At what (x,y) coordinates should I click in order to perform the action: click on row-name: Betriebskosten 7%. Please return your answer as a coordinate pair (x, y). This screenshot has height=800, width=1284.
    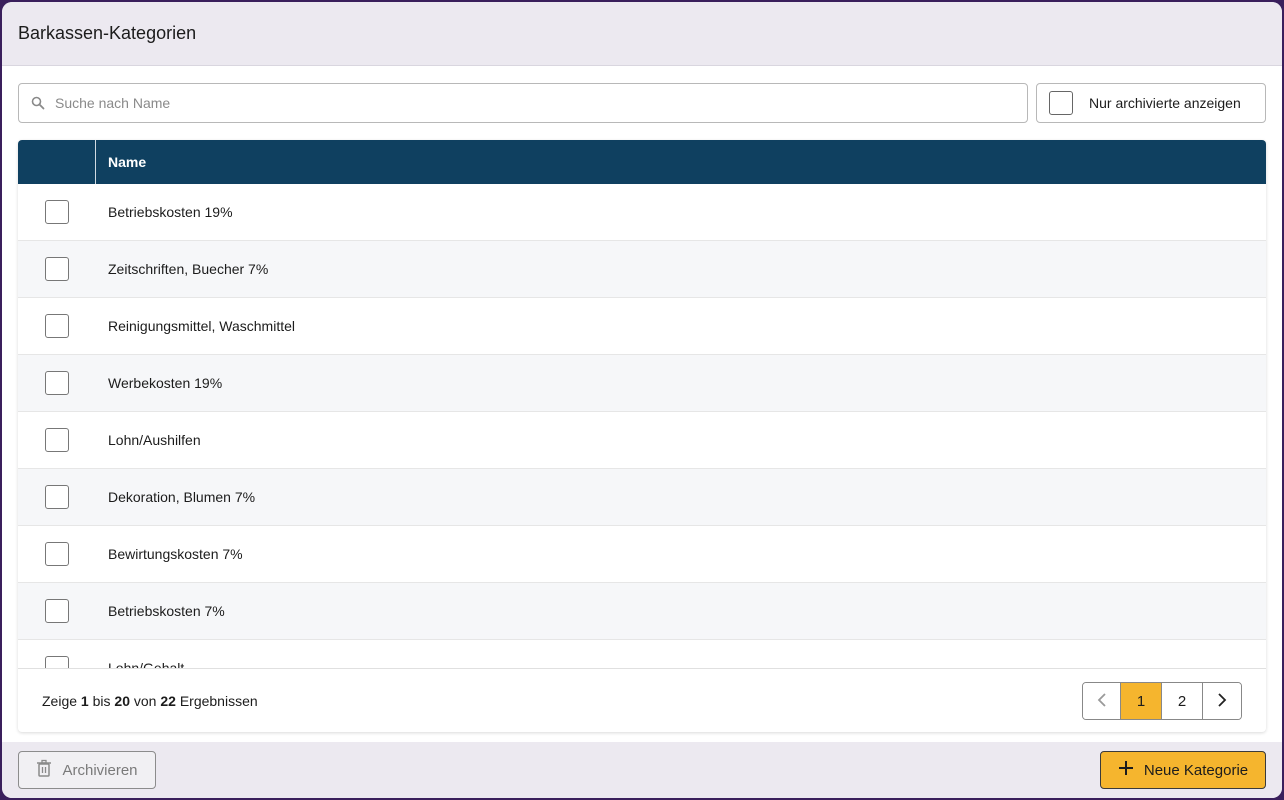
    Looking at the image, I should click on (166, 611).